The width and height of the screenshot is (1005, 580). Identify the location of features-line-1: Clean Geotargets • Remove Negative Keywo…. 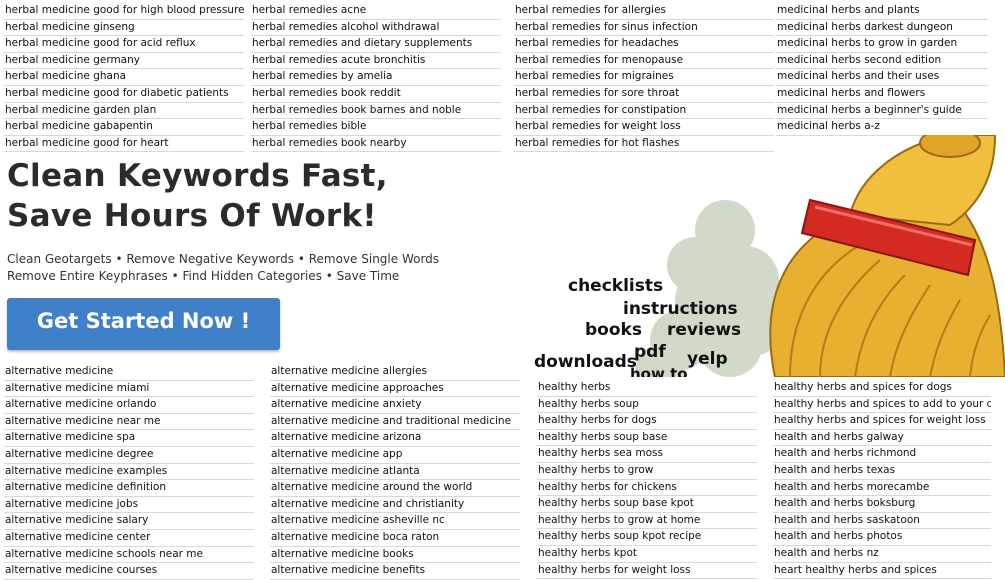
(223, 259).